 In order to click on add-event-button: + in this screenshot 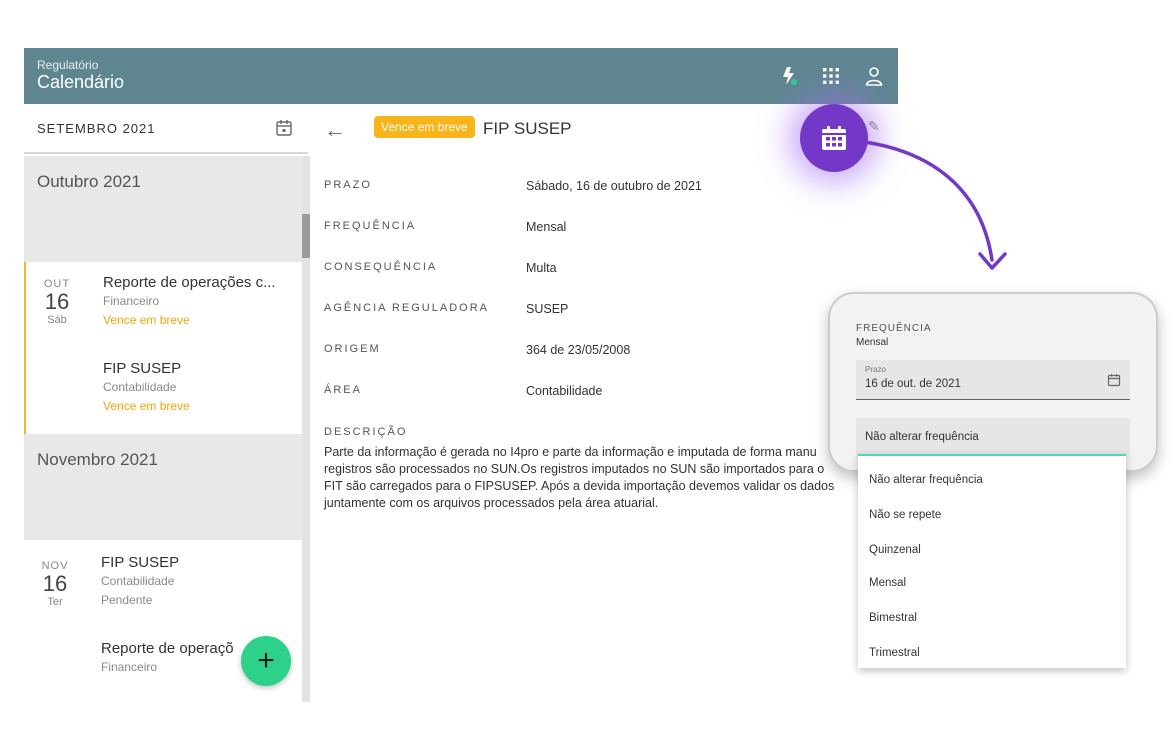, I will do `click(266, 661)`.